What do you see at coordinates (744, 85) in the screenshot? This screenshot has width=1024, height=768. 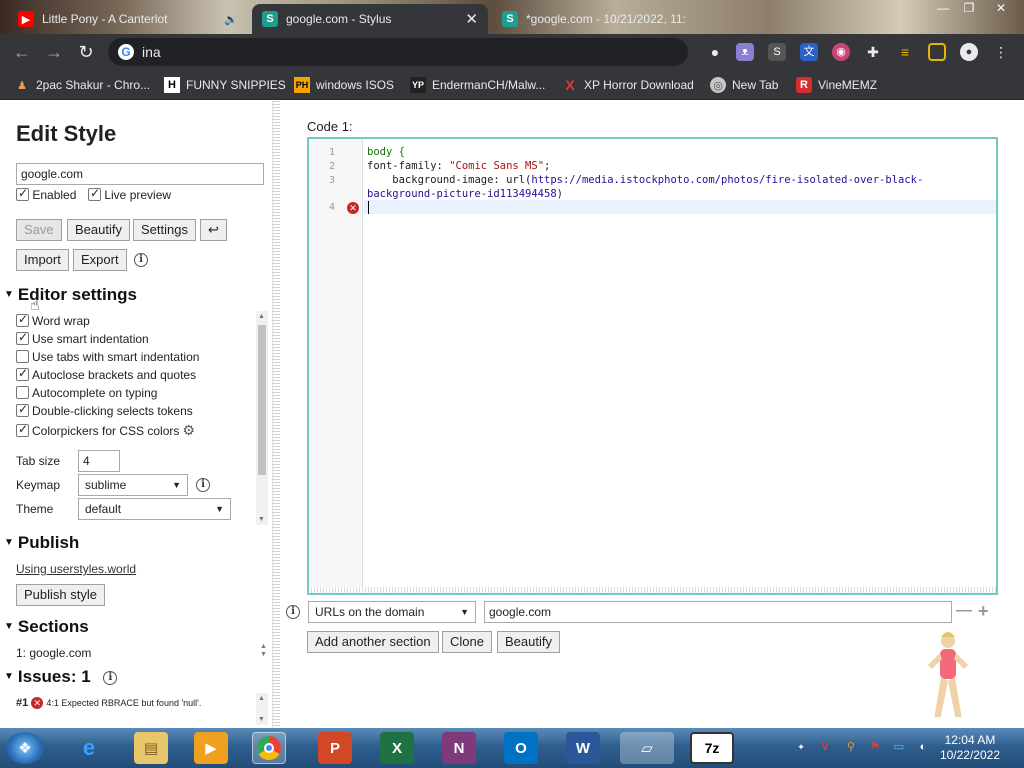 I see `bookmark-item: ◎ New Tab` at bounding box center [744, 85].